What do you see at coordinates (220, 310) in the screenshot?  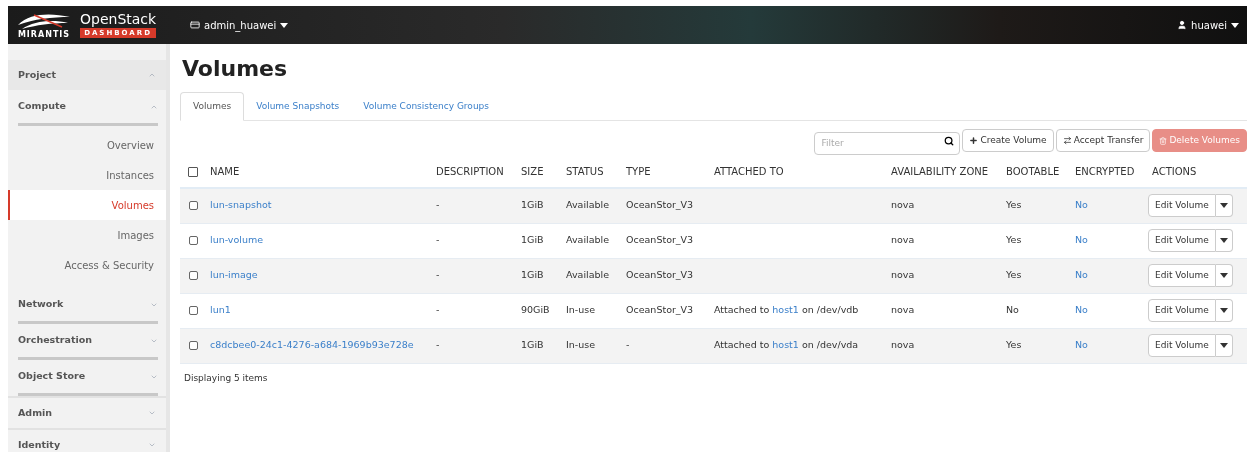 I see `volume-link: lun1` at bounding box center [220, 310].